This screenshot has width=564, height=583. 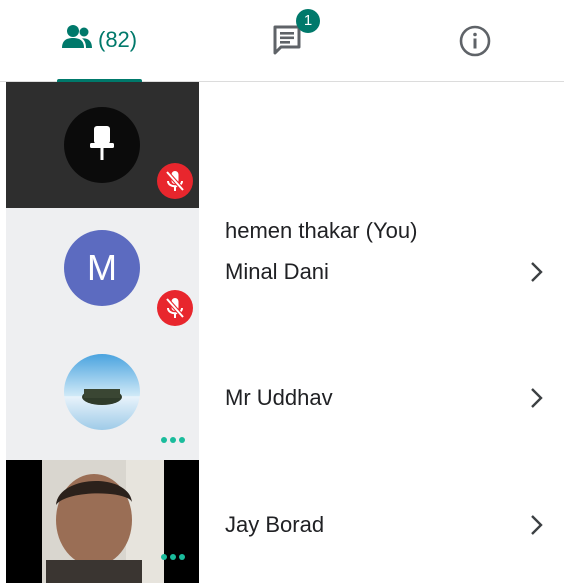 What do you see at coordinates (118, 39) in the screenshot?
I see `participant-count: (82)` at bounding box center [118, 39].